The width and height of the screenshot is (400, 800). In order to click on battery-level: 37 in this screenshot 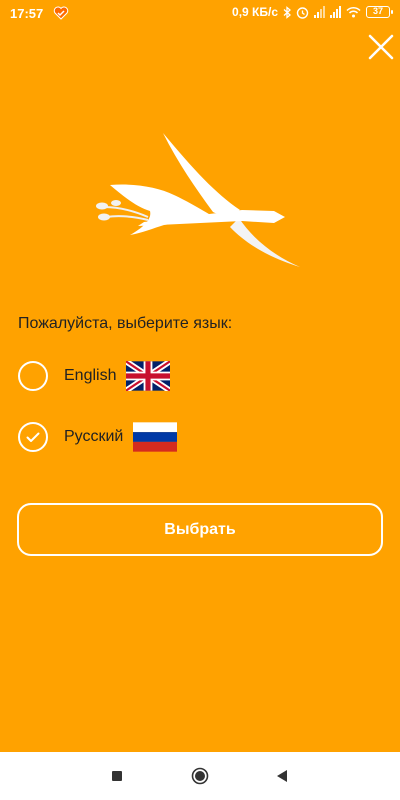, I will do `click(377, 11)`.